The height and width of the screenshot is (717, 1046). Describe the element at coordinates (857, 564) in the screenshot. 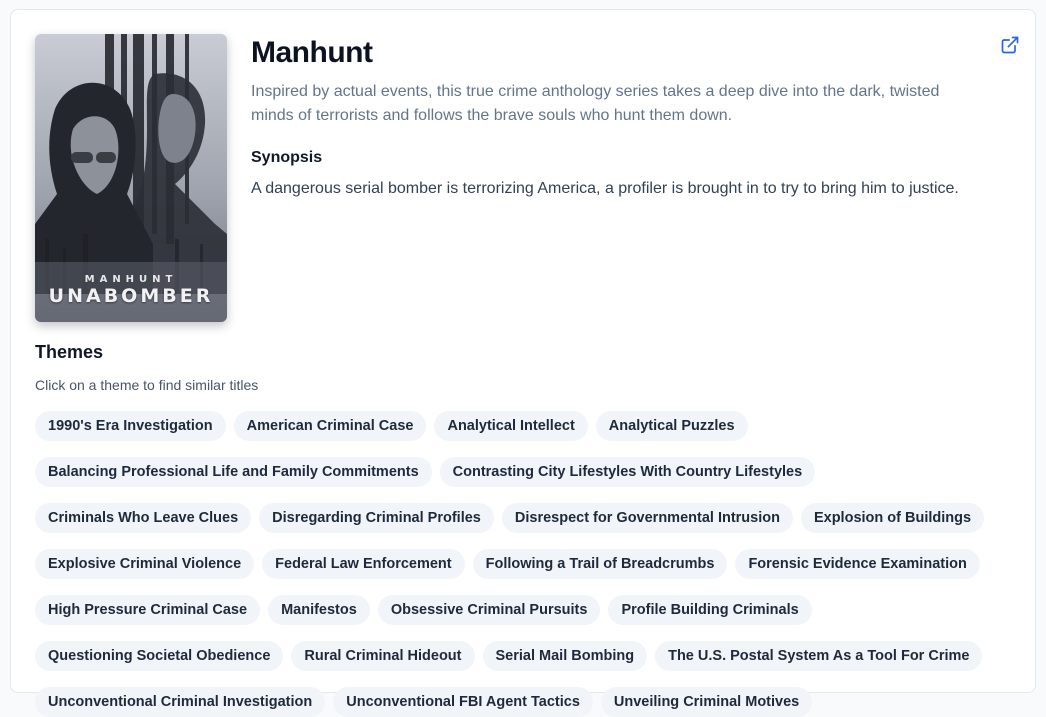

I see `theme-chip: Forensic Evidence Examination` at that location.